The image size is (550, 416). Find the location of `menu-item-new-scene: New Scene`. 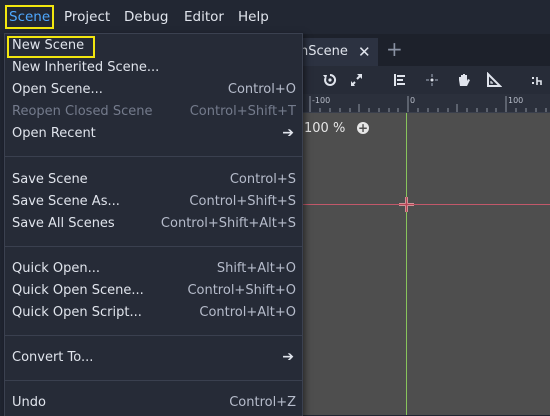

menu-item-new-scene: New Scene is located at coordinates (153, 47).